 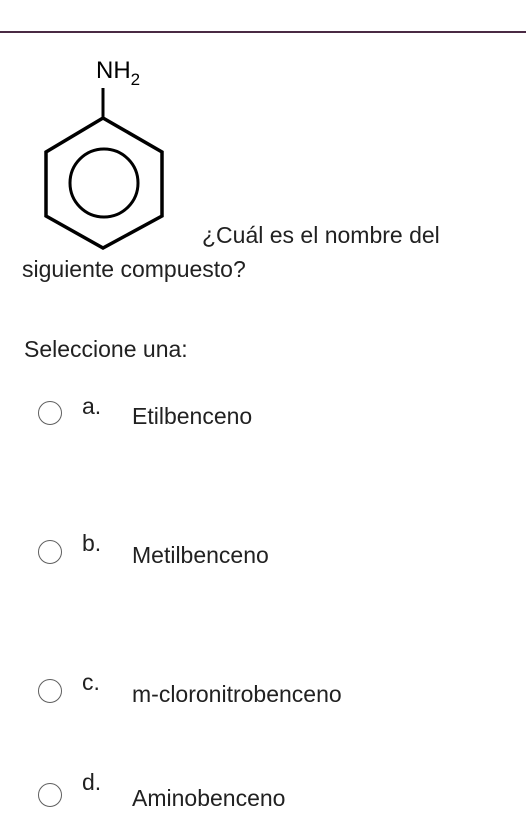 I want to click on option-letter: c., so click(x=91, y=682).